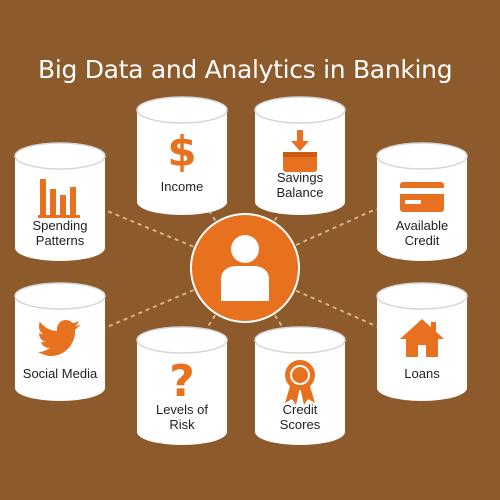 The height and width of the screenshot is (500, 500). I want to click on node-credit-scores: Credit Scores, so click(300, 386).